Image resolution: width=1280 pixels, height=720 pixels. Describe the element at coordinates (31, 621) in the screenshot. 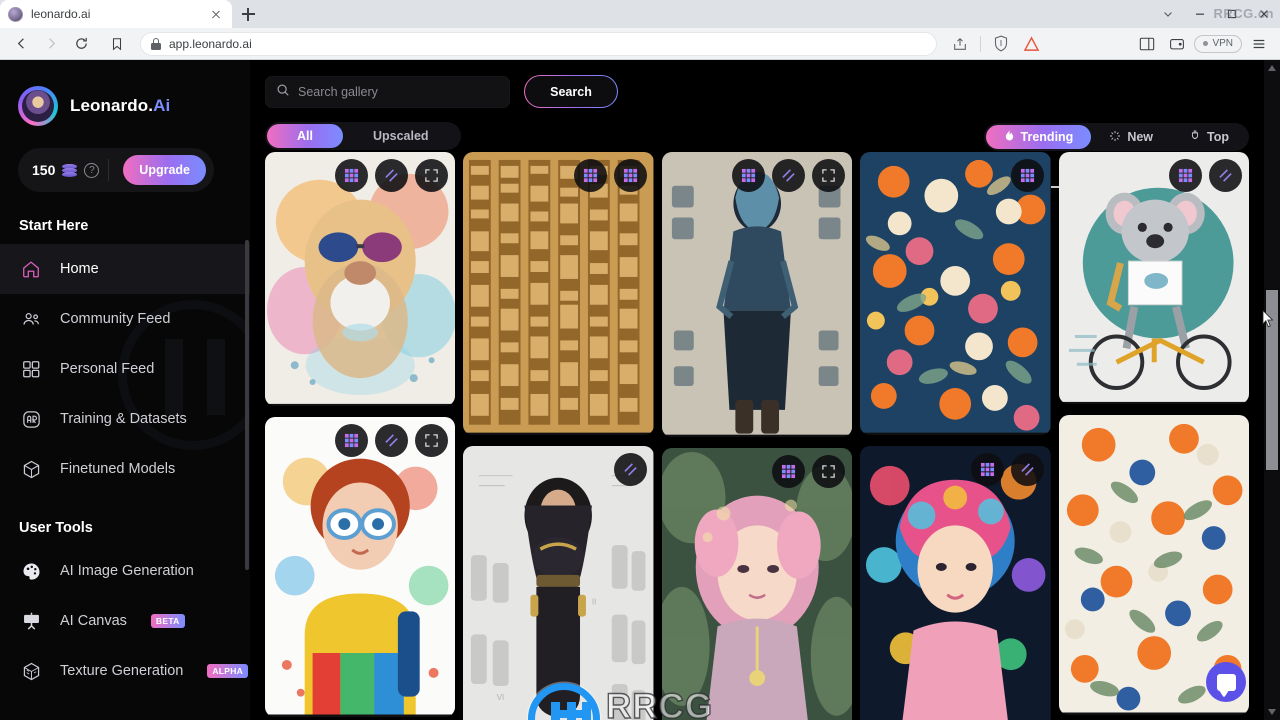

I see `easel-icon` at that location.